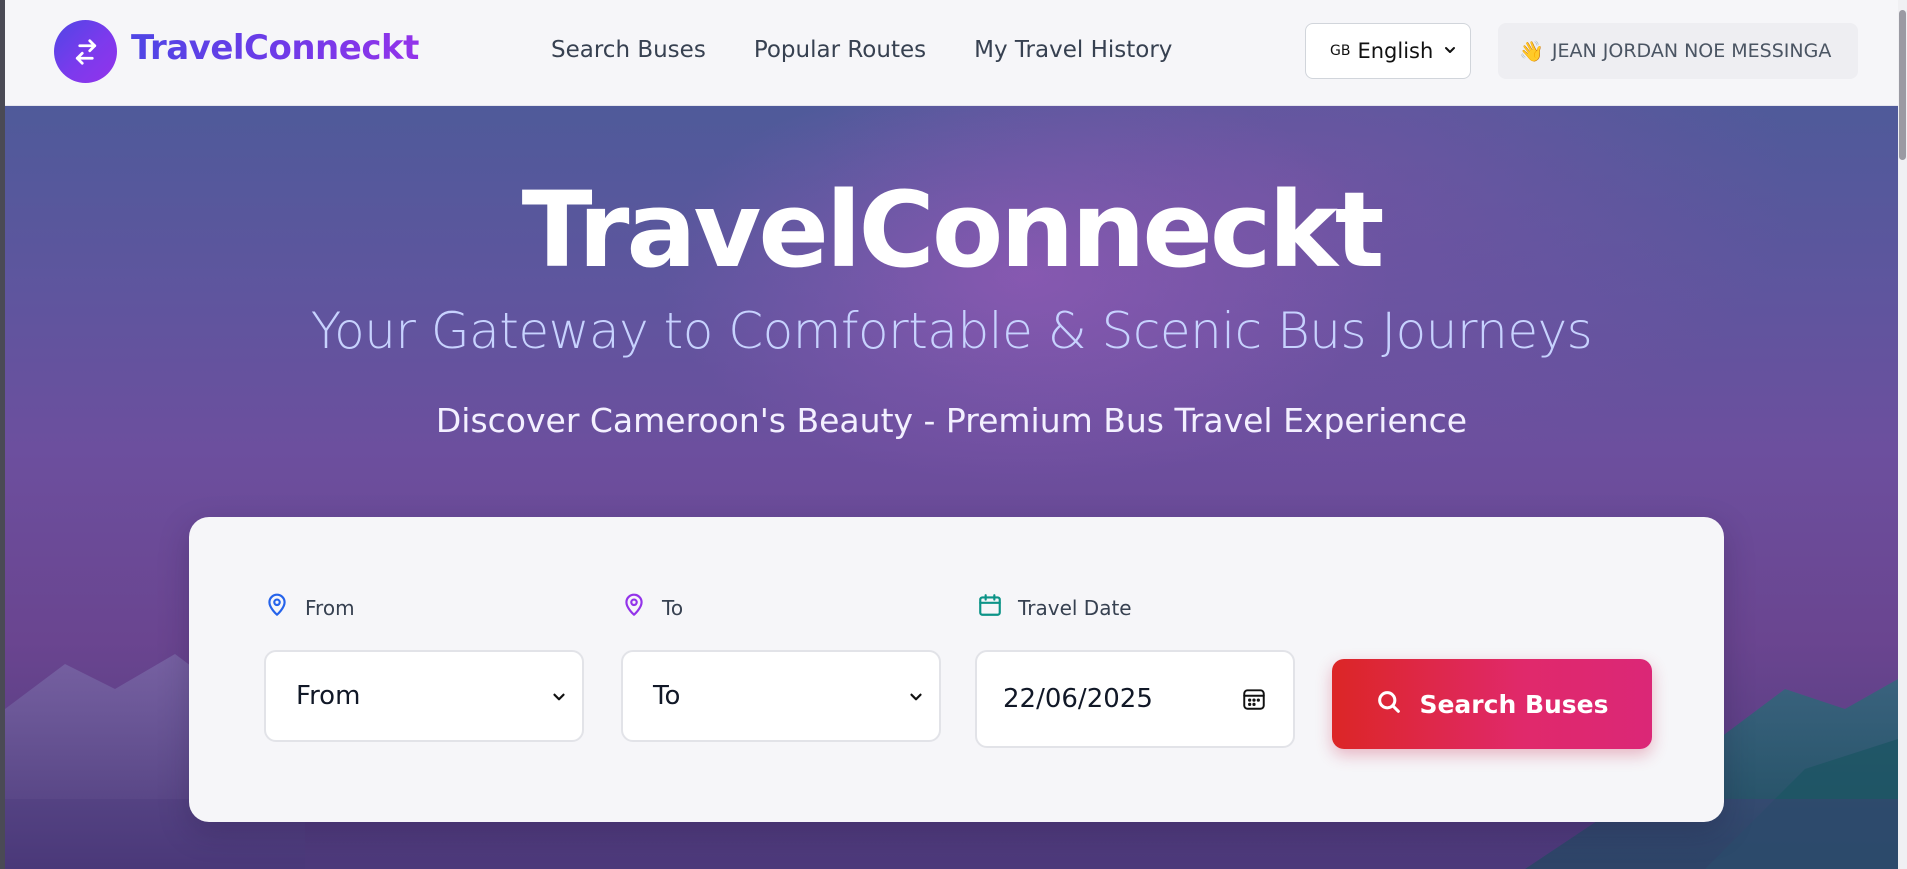  What do you see at coordinates (330, 607) in the screenshot?
I see `from-label-text: From` at bounding box center [330, 607].